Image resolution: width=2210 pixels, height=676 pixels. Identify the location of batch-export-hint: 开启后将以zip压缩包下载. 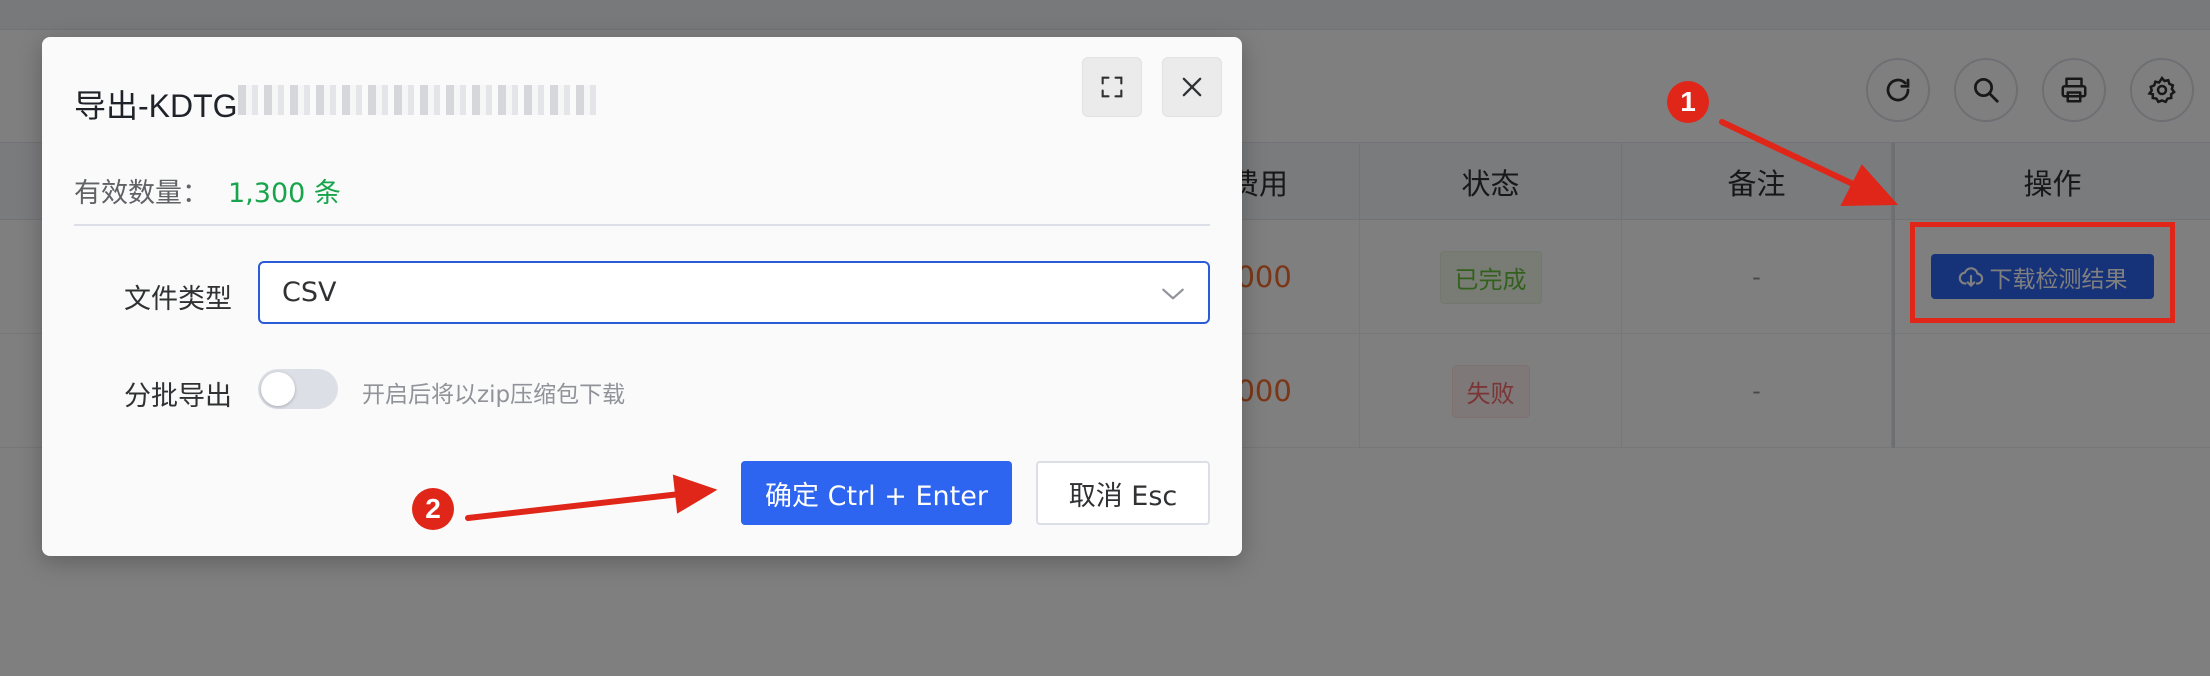
(494, 395).